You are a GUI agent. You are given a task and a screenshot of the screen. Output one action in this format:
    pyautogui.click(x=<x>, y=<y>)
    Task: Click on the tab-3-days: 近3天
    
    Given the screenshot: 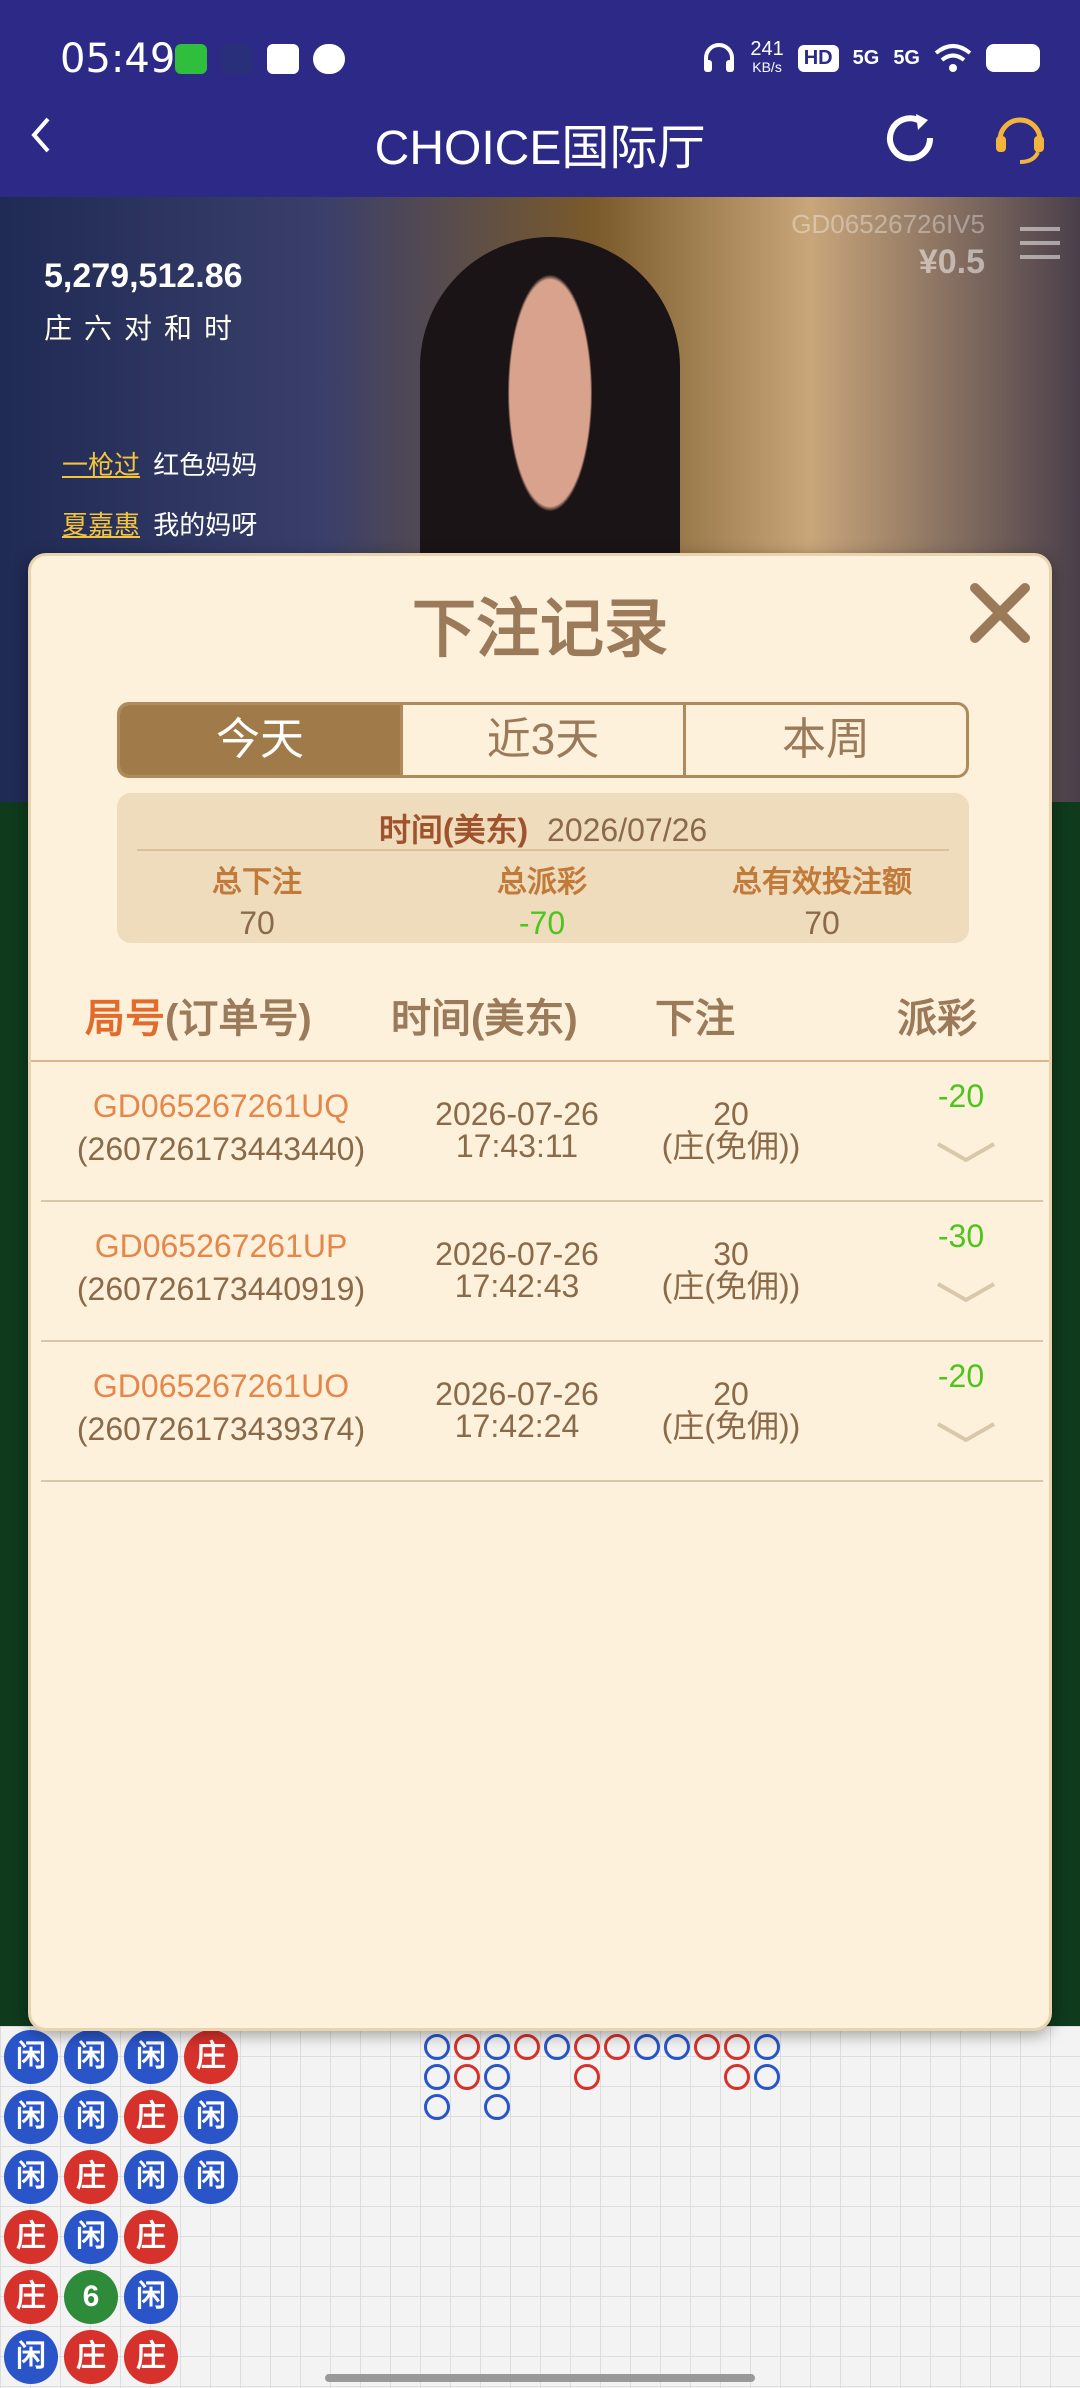 What is the action you would take?
    pyautogui.click(x=544, y=740)
    